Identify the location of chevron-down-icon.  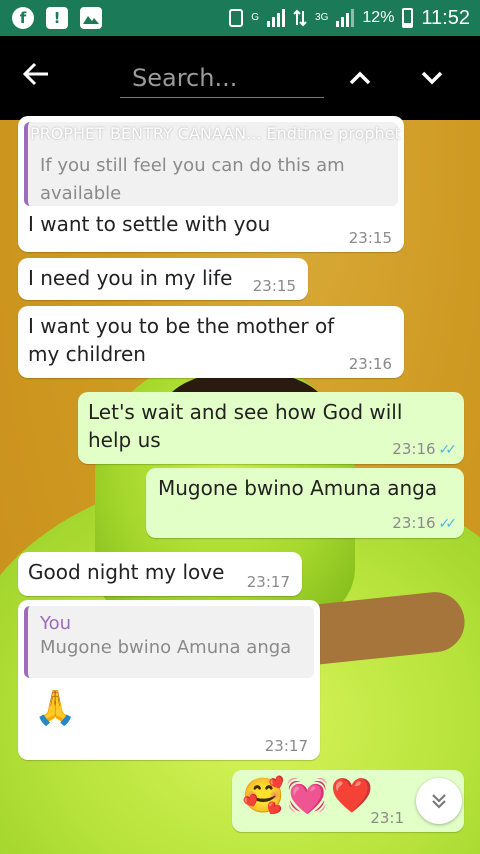
(432, 78).